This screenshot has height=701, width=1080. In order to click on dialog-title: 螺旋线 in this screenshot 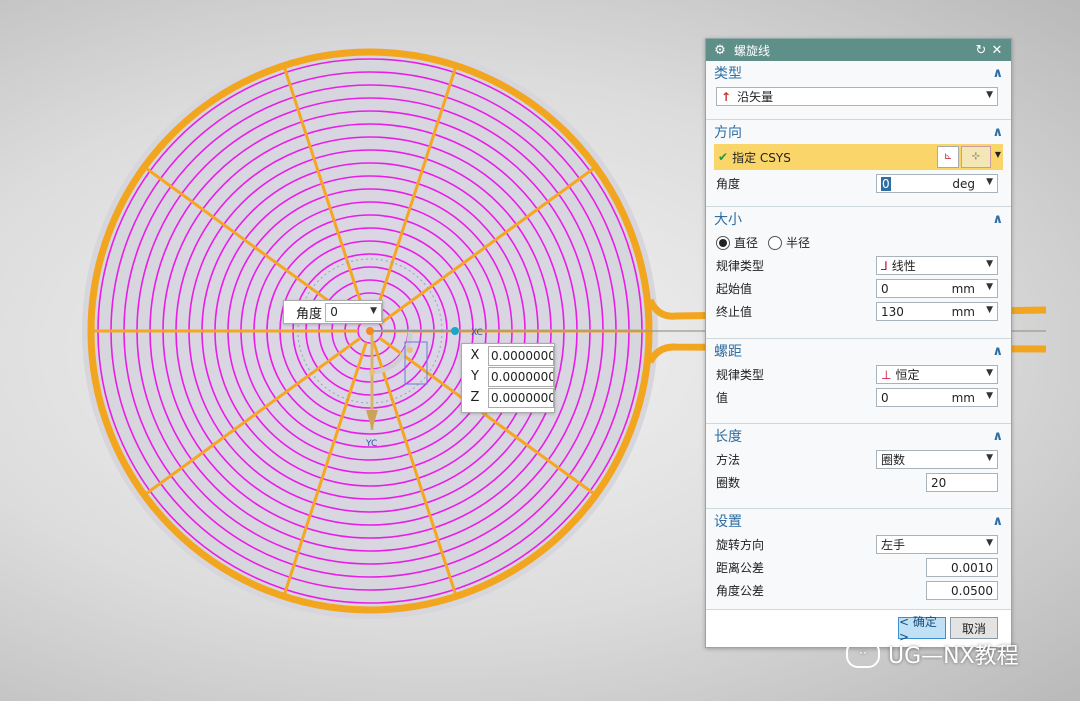, I will do `click(752, 50)`.